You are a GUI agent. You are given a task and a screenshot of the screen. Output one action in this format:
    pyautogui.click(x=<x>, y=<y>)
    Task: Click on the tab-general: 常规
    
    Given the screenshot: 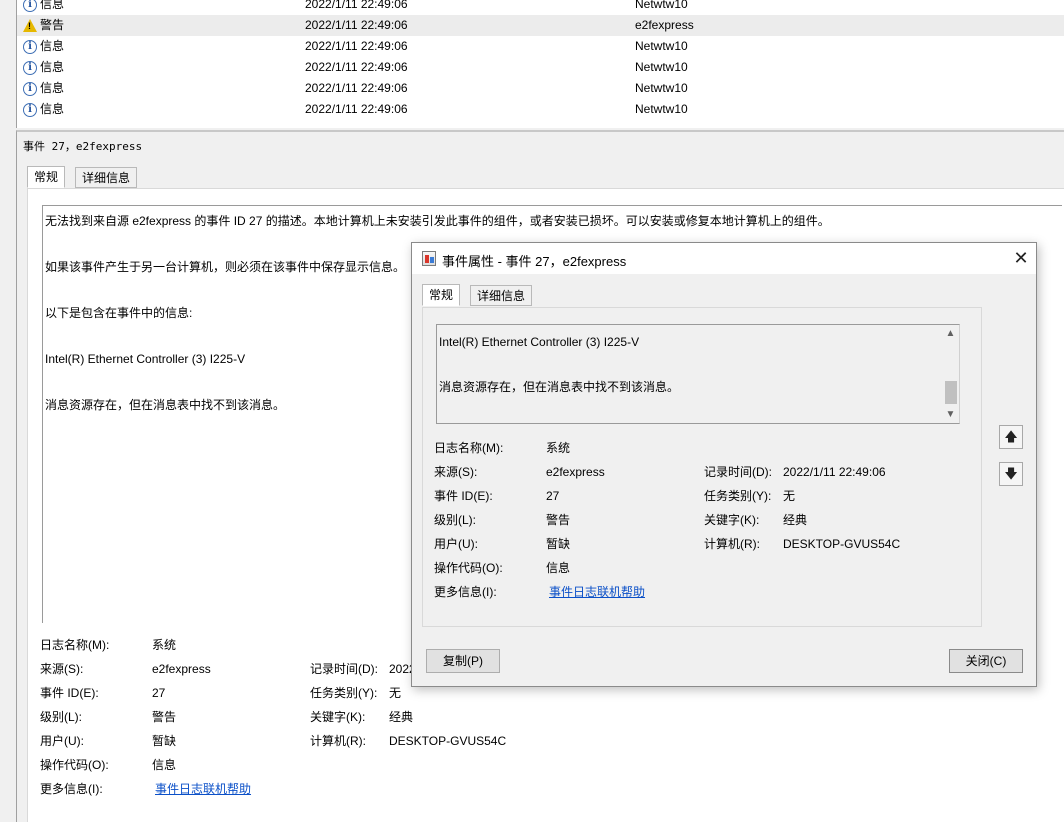 What is the action you would take?
    pyautogui.click(x=46, y=177)
    